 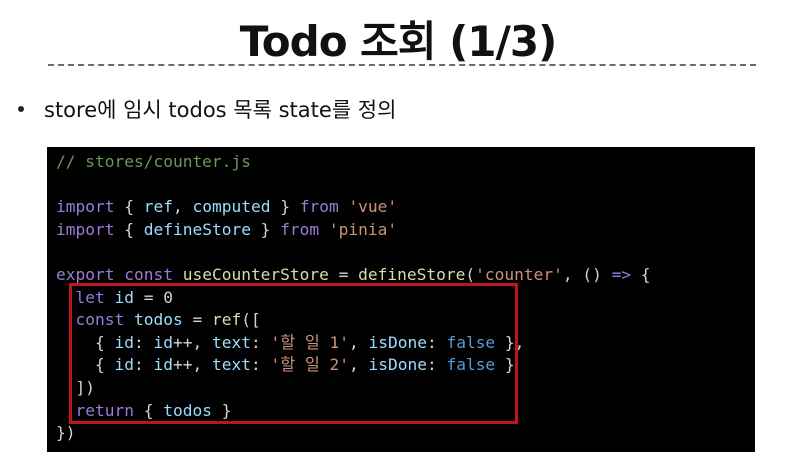 What do you see at coordinates (402, 65) in the screenshot?
I see `title-divider` at bounding box center [402, 65].